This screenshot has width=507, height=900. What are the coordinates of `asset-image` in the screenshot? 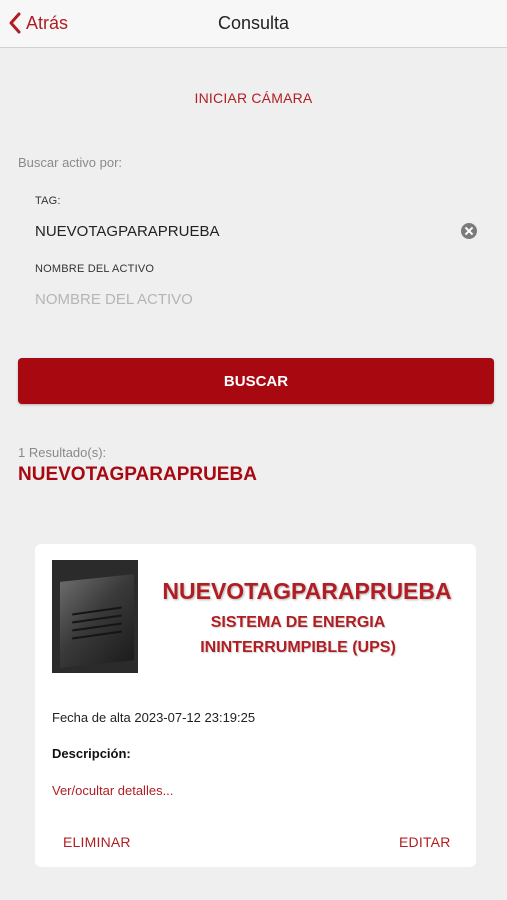 It's located at (95, 616).